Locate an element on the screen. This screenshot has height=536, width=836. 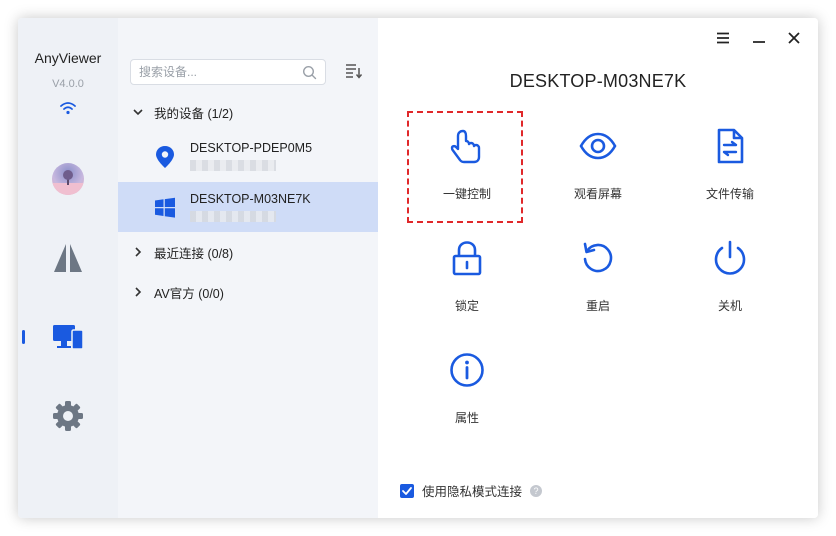
action-one-click-control: 一键控制 is located at coordinates (465, 167).